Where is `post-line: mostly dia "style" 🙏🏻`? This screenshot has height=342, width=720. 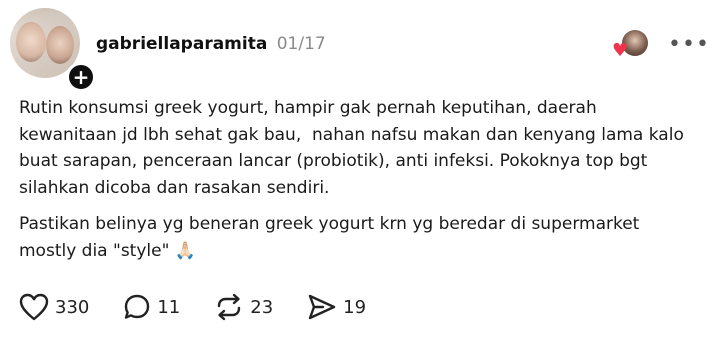
post-line: mostly dia "style" 🙏🏻 is located at coordinates (107, 250).